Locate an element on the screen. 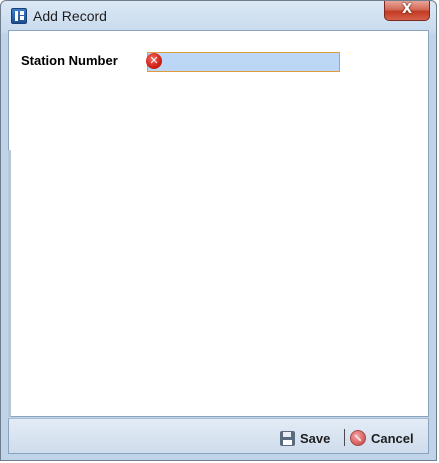  close-icon: X is located at coordinates (407, 9).